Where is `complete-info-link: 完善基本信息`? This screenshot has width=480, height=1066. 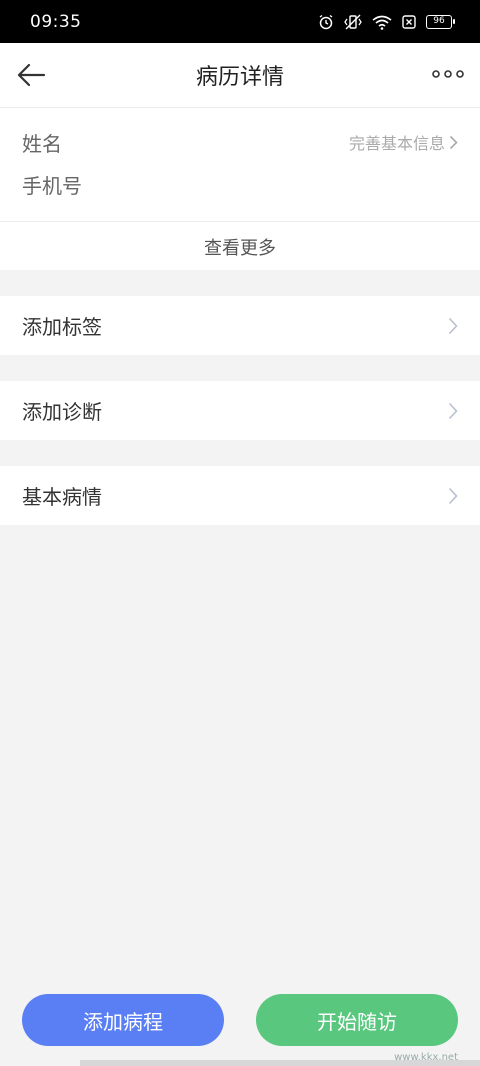
complete-info-link: 完善基本信息 is located at coordinates (403, 142).